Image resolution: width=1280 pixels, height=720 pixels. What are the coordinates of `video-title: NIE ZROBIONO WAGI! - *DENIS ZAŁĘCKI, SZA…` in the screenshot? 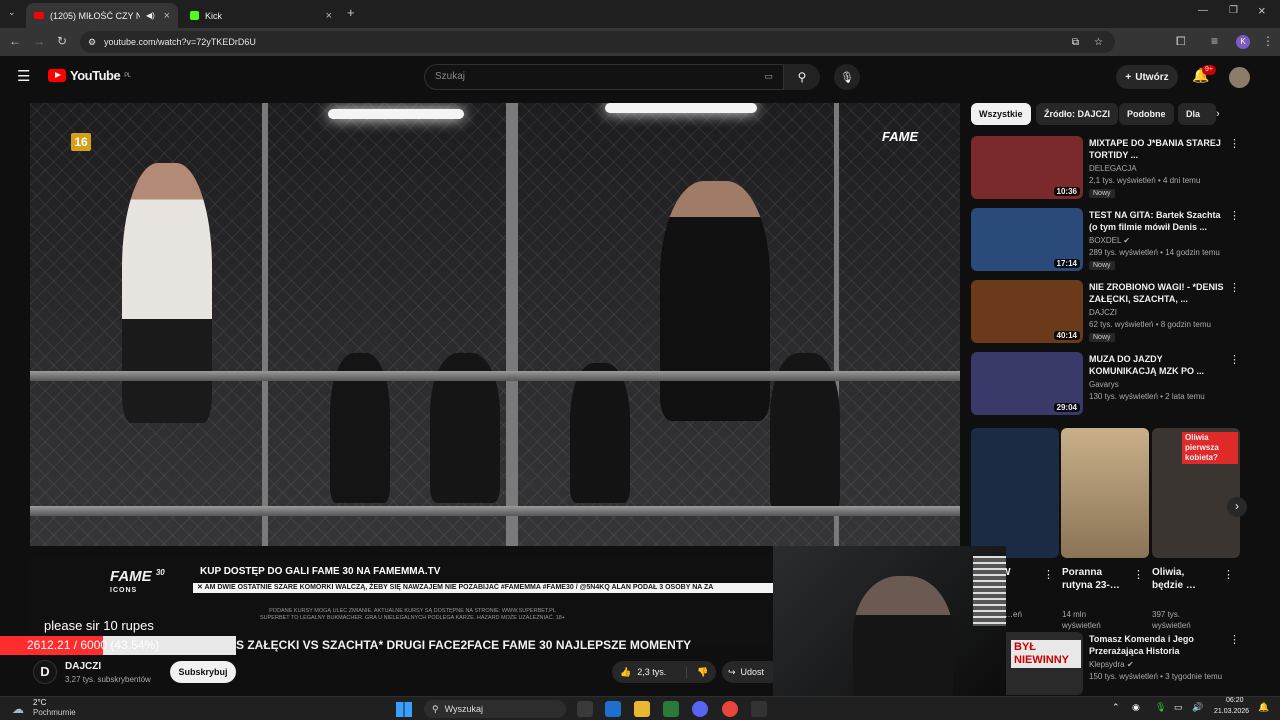 It's located at (1157, 293).